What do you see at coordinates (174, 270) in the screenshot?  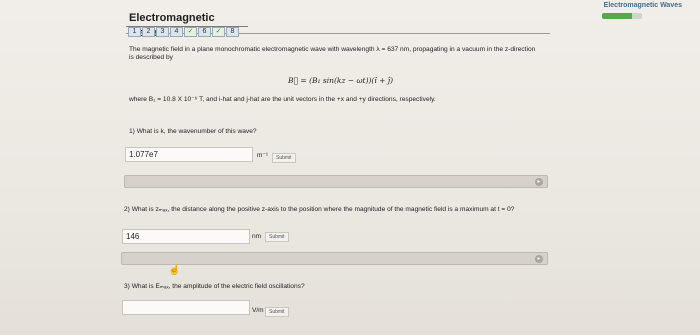 I see `hand-pointer-icon: ☝` at bounding box center [174, 270].